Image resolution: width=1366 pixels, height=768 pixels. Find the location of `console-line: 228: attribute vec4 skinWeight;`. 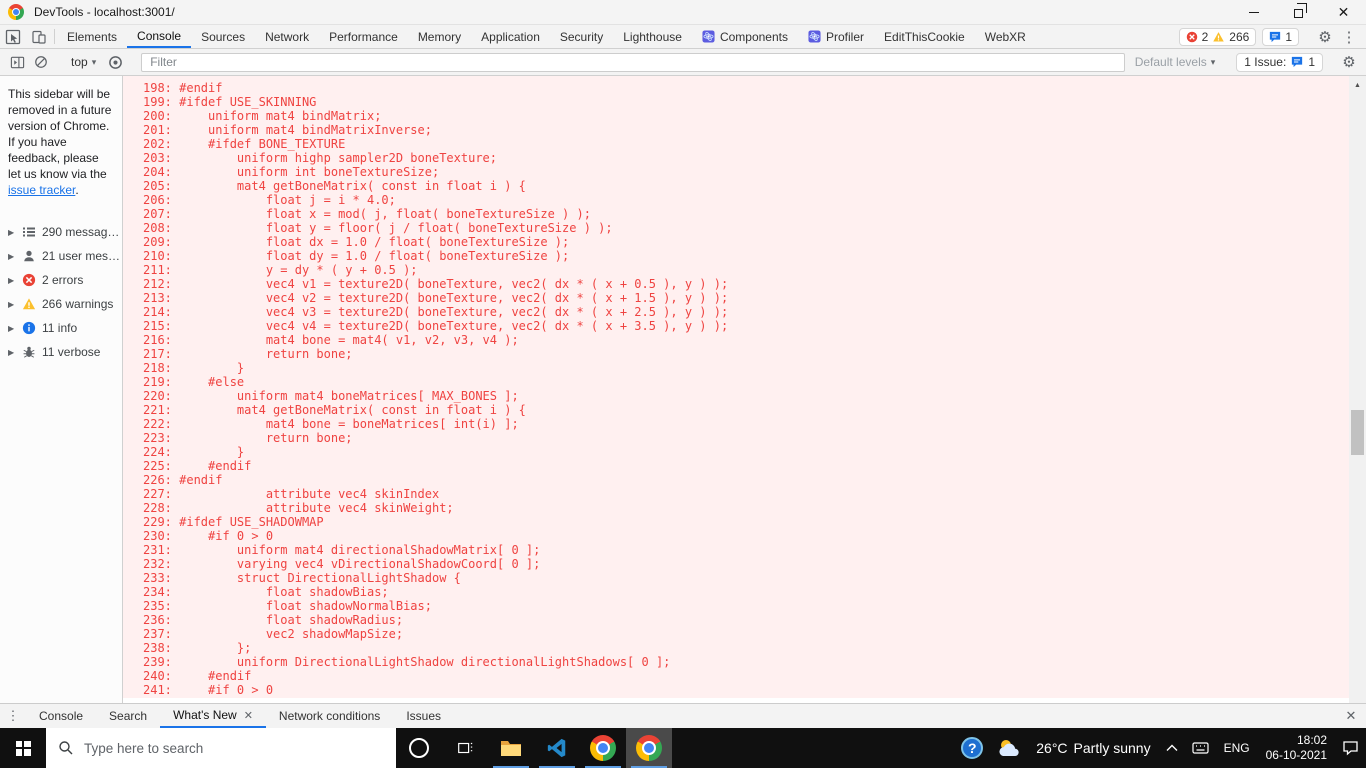

console-line: 228: attribute vec4 skinWeight; is located at coordinates (298, 508).